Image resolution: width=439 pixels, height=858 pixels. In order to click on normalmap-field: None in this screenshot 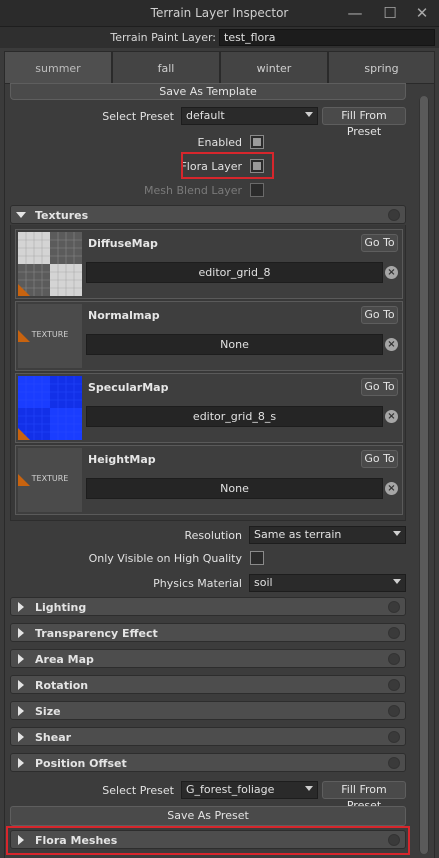, I will do `click(234, 344)`.